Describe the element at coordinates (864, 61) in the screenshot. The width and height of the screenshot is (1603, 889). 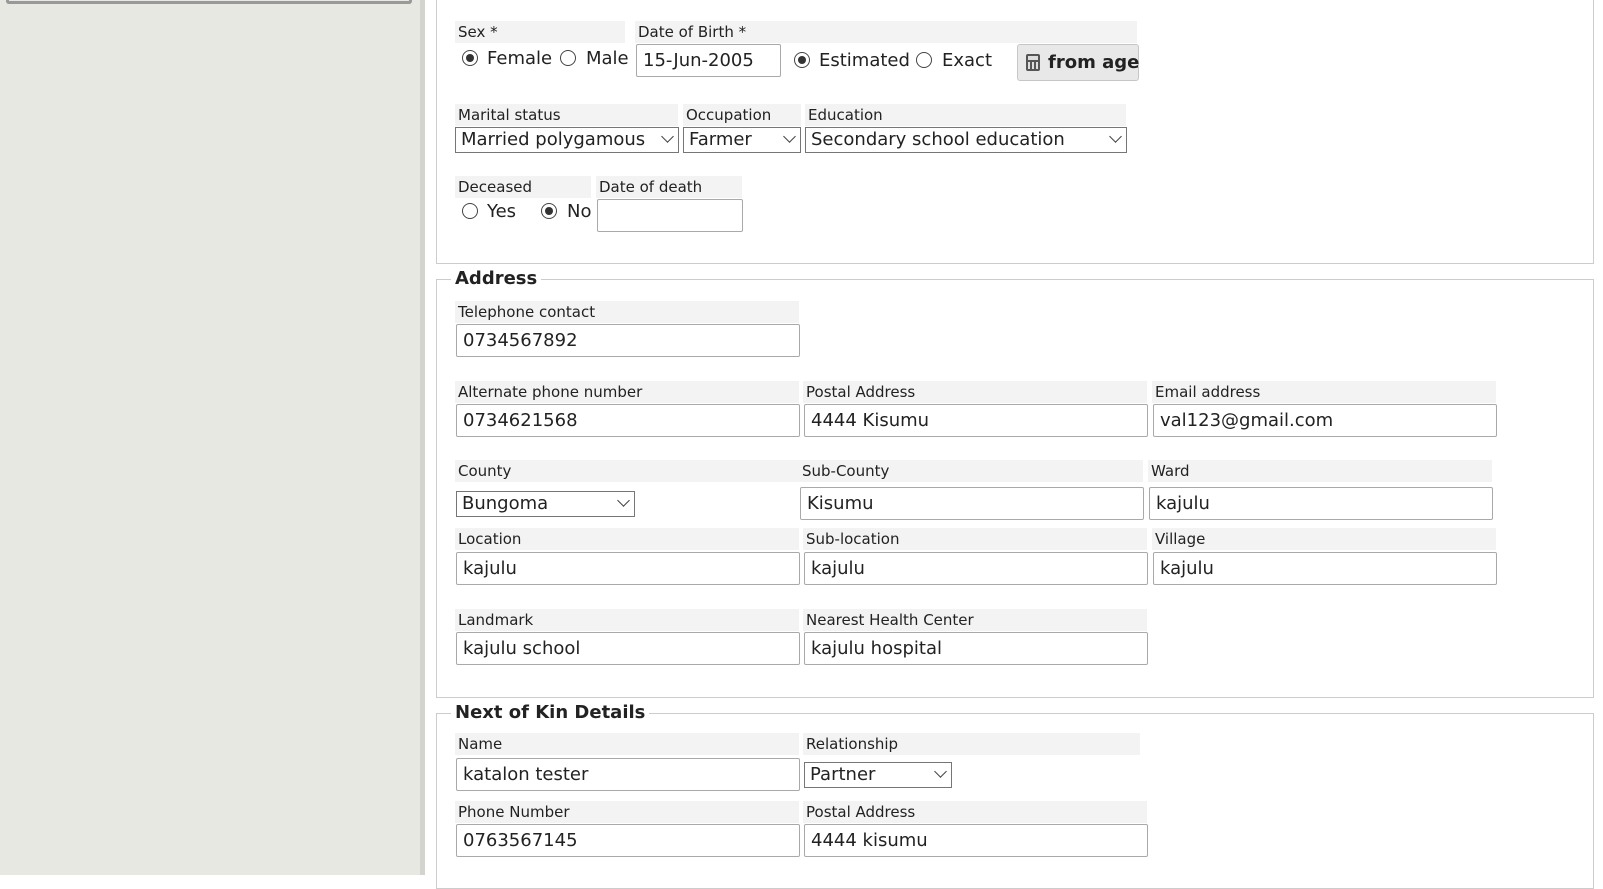
I see `dob-estimated-label: Estimated` at that location.